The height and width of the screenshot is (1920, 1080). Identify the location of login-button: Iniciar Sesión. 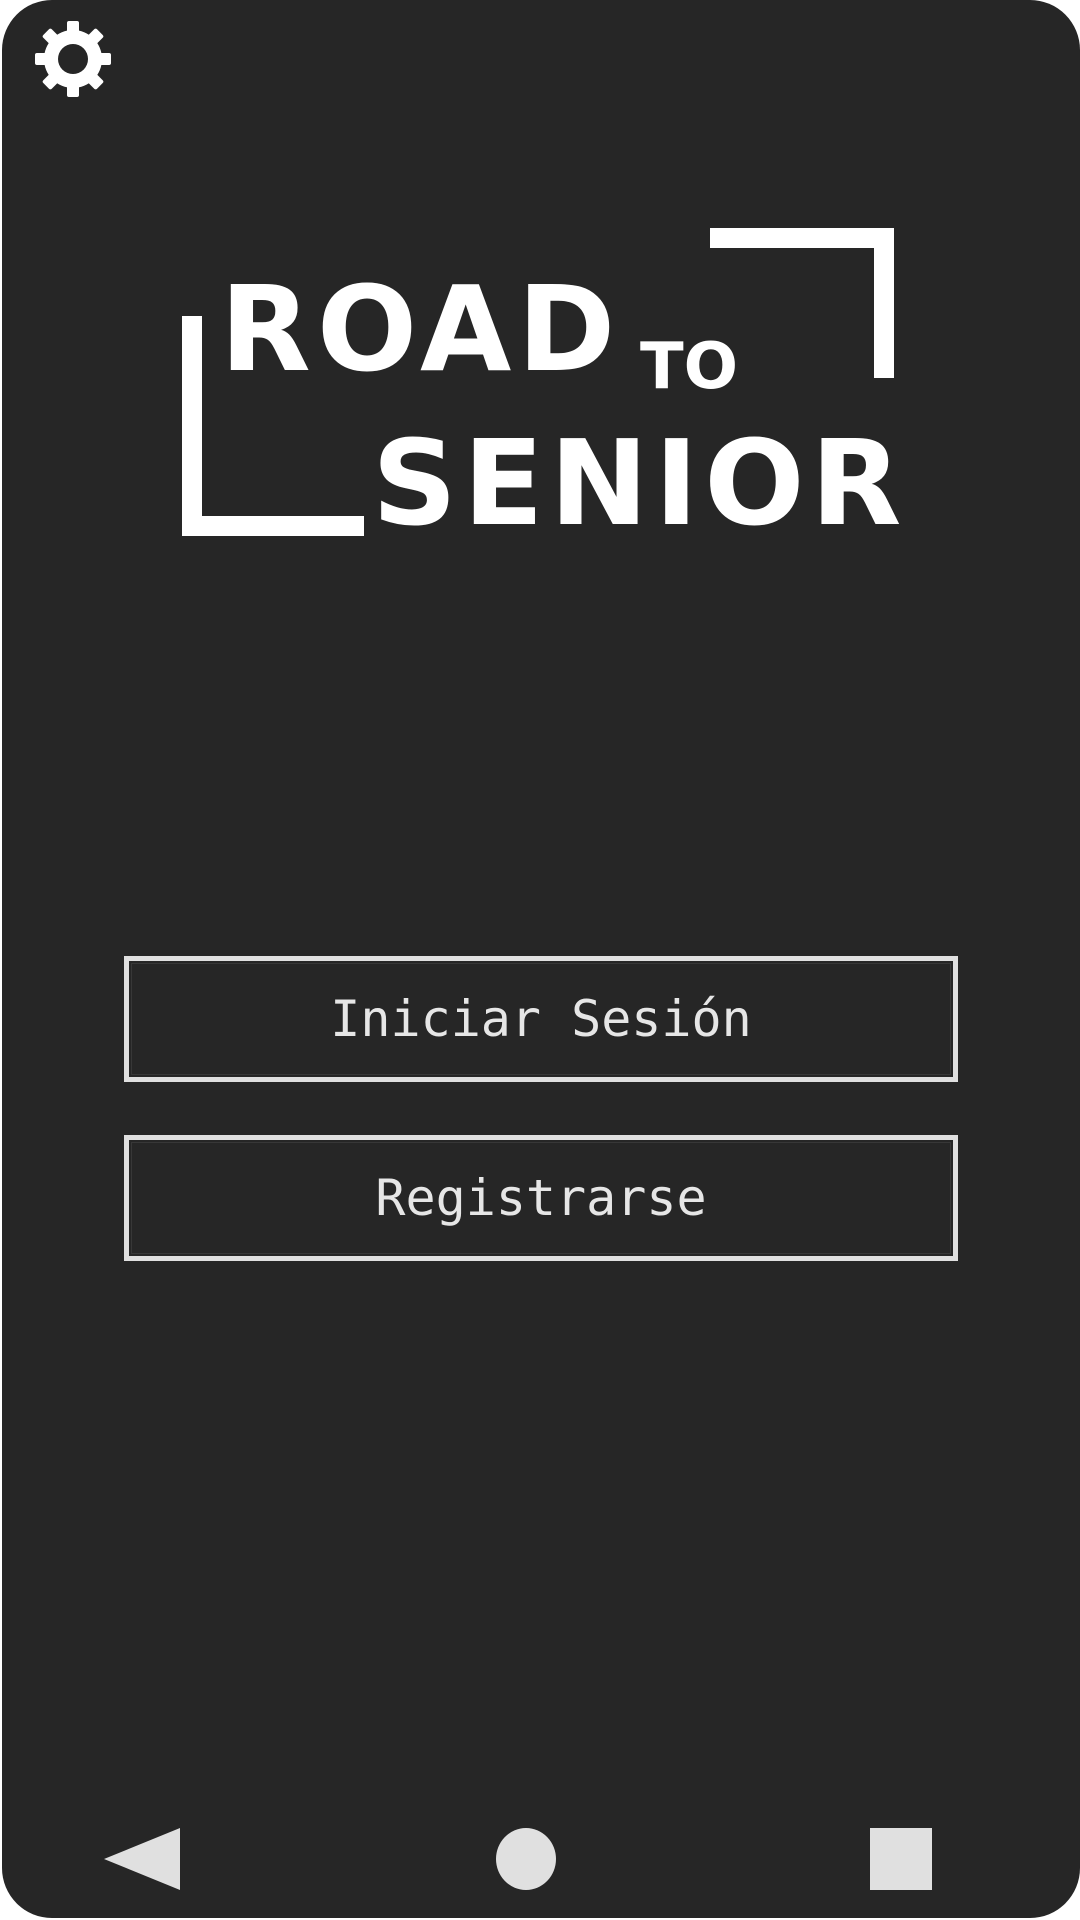
(541, 1019).